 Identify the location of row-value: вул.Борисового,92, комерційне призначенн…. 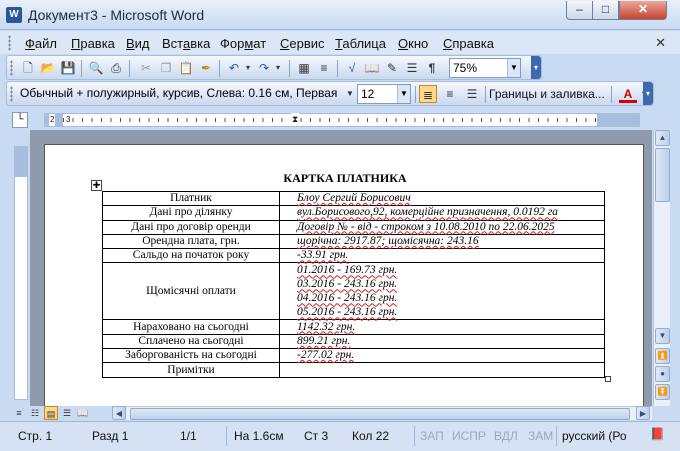
(442, 213).